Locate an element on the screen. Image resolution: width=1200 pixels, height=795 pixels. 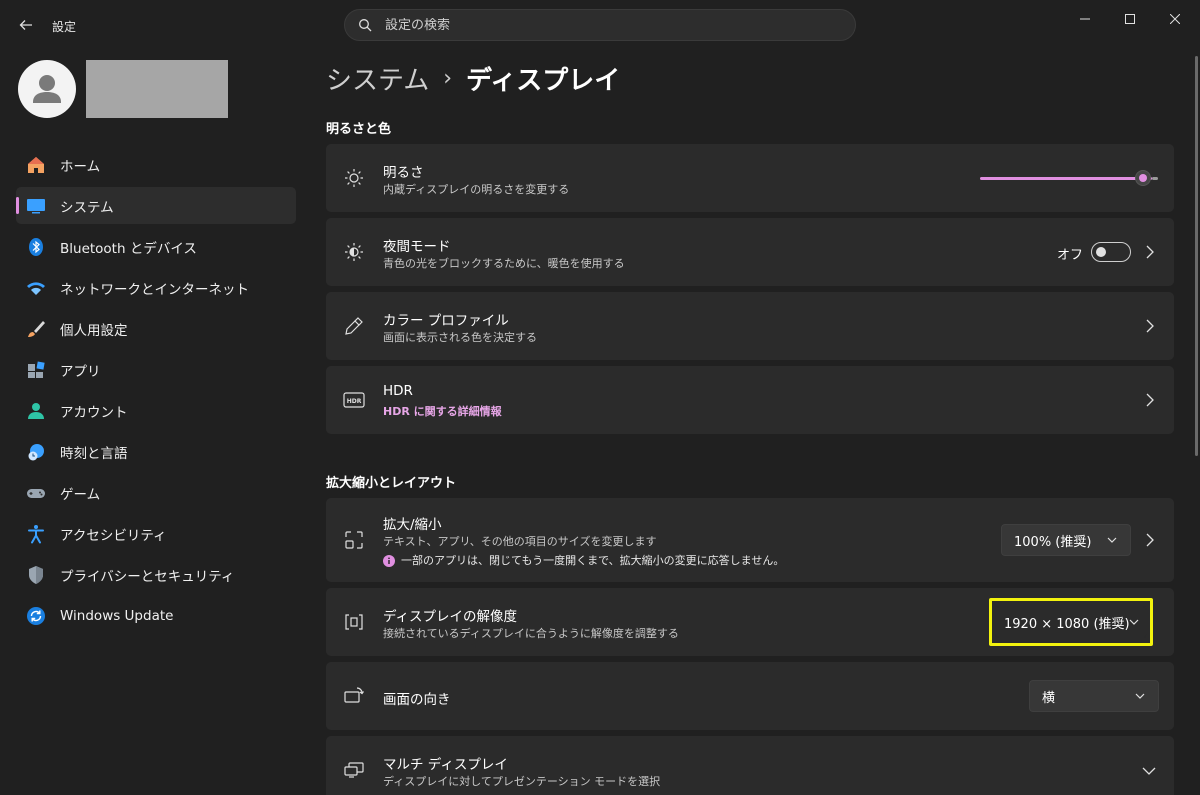
eyedropper-icon is located at coordinates (354, 326).